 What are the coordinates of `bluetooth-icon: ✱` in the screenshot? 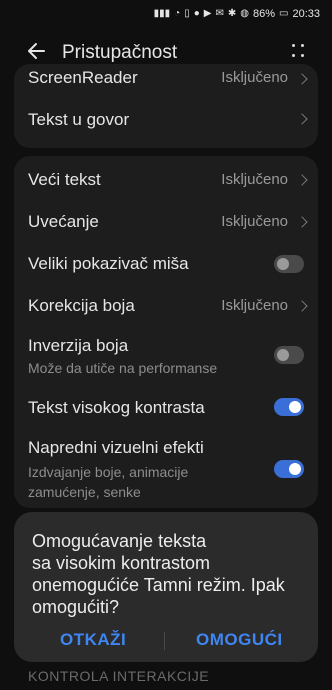 It's located at (232, 13).